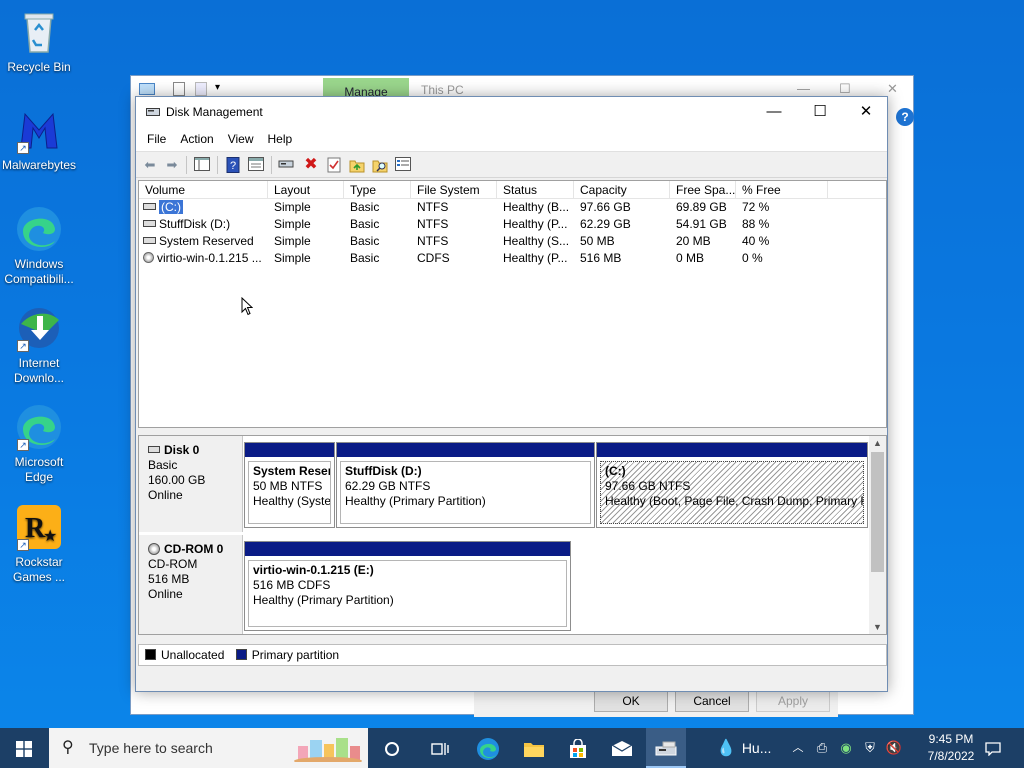  I want to click on minimize-icon: —, so click(803, 88).